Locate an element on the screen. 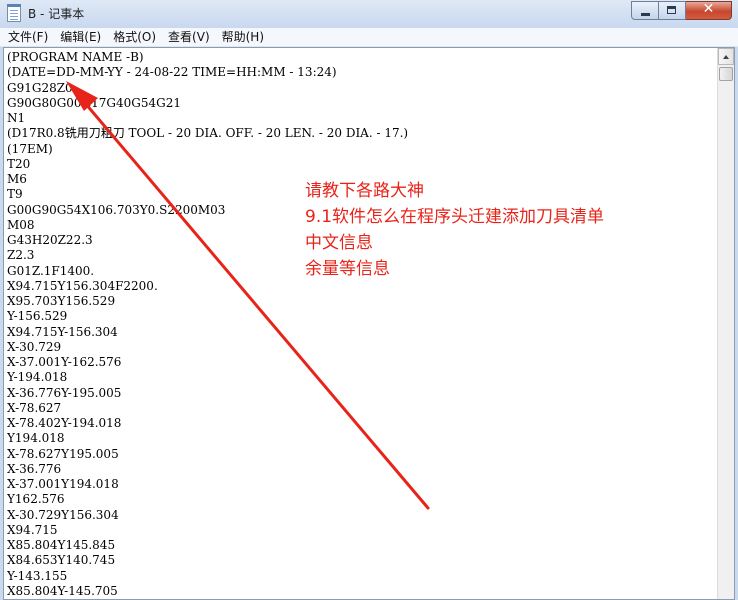 The width and height of the screenshot is (738, 600). code-line: Y-143.155 is located at coordinates (37, 575).